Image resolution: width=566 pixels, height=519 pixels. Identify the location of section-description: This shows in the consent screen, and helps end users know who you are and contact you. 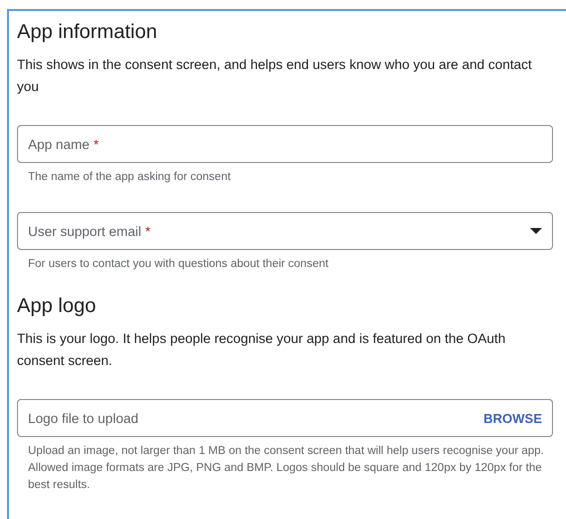
(275, 76).